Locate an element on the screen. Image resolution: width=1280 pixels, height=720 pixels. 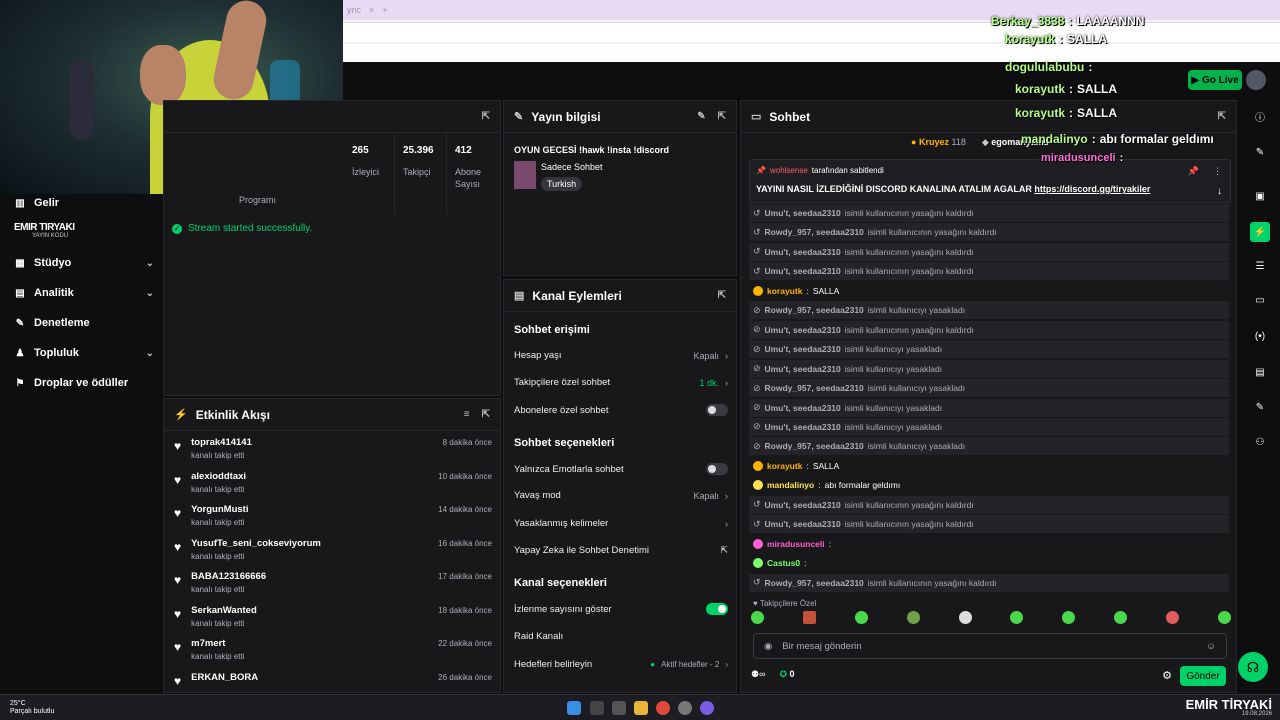
sidebar-item-gelir: ▥ Gelir is located at coordinates (84, 203).